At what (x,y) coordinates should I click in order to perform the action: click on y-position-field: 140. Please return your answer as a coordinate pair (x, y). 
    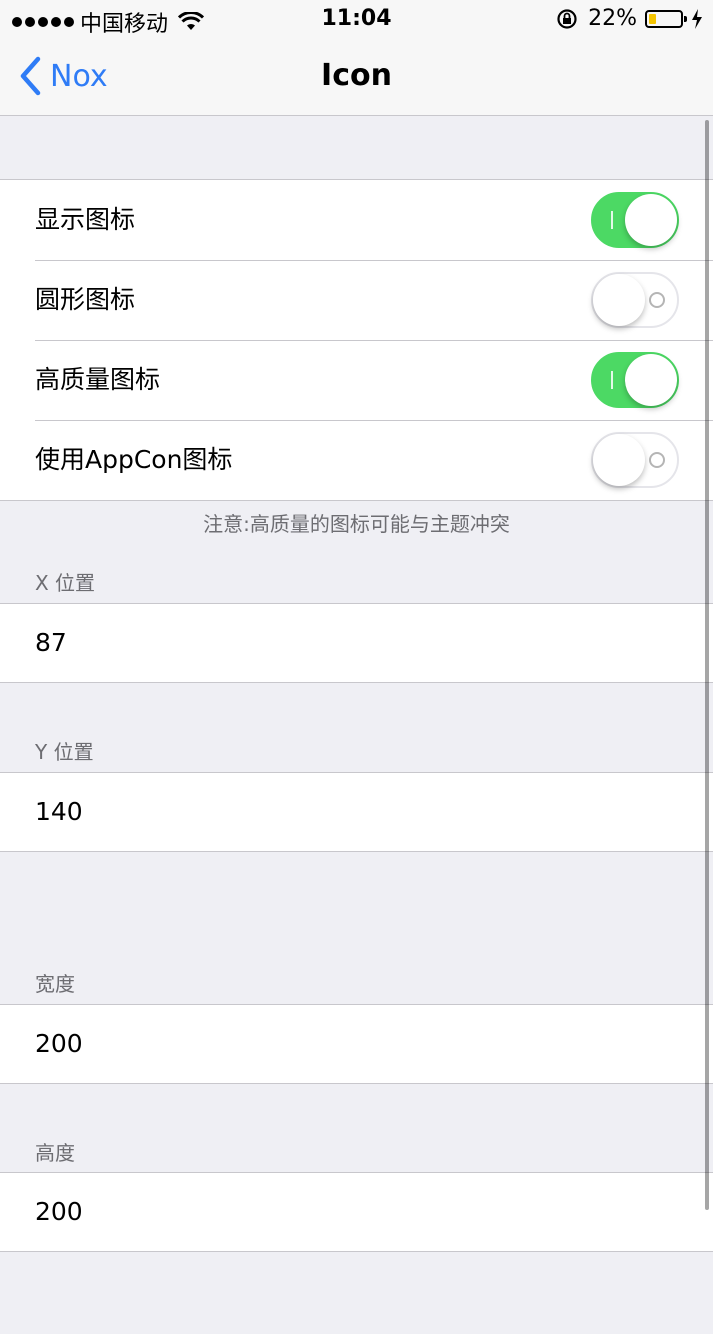
    Looking at the image, I should click on (356, 812).